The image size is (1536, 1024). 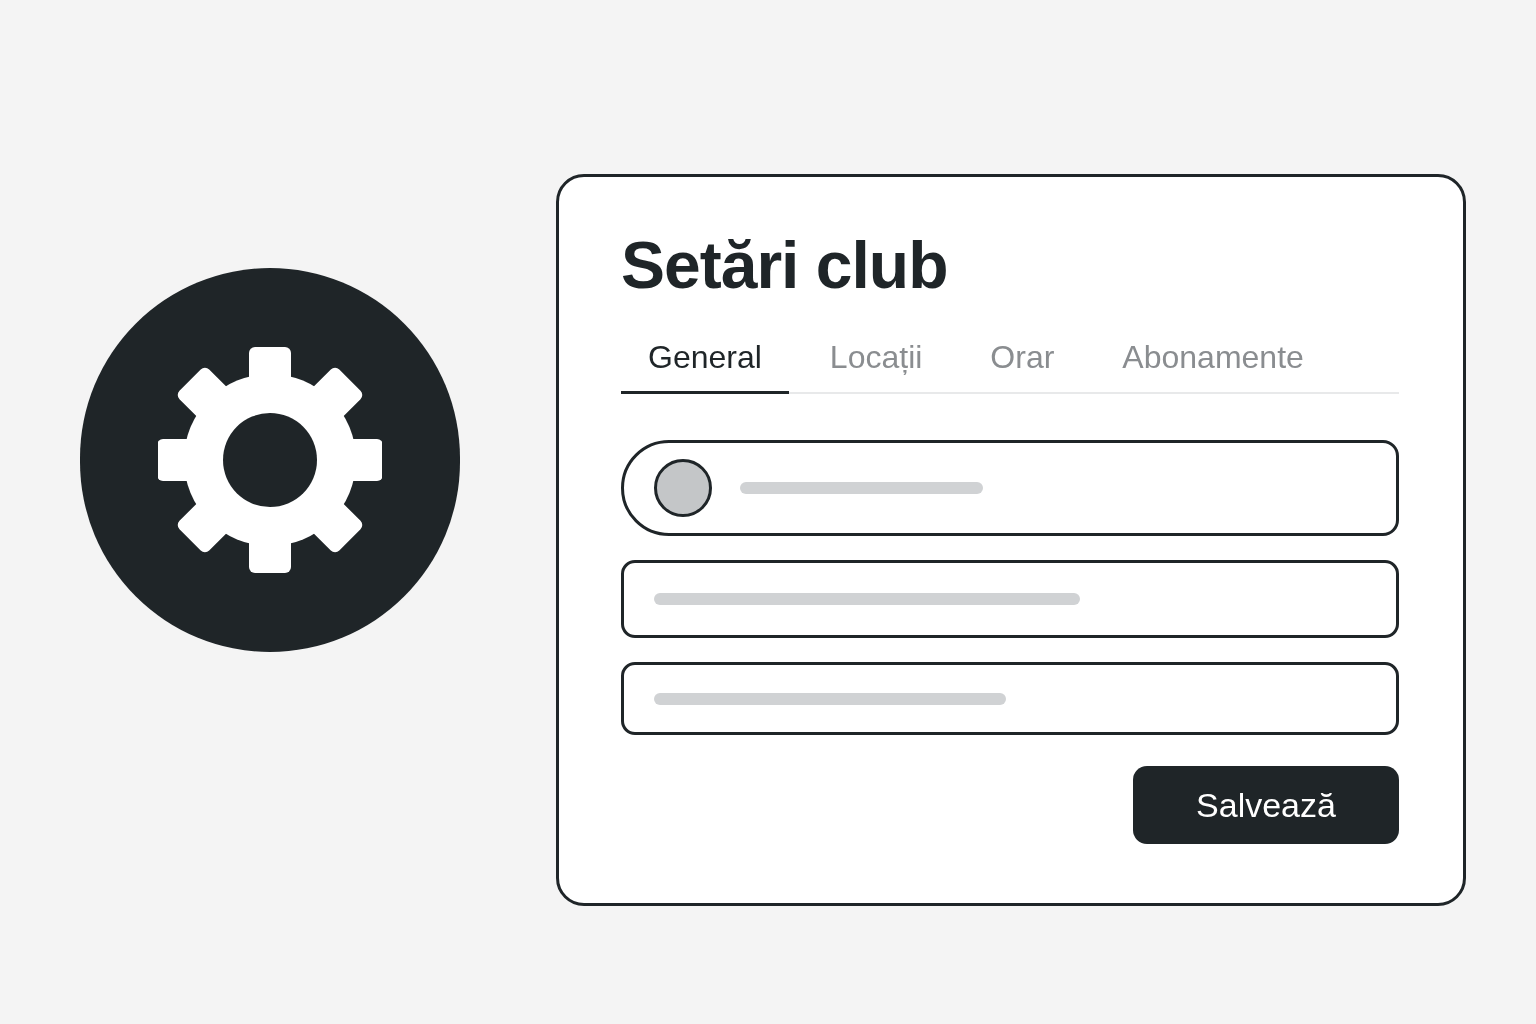 I want to click on save-button: Salvează, so click(x=1266, y=805).